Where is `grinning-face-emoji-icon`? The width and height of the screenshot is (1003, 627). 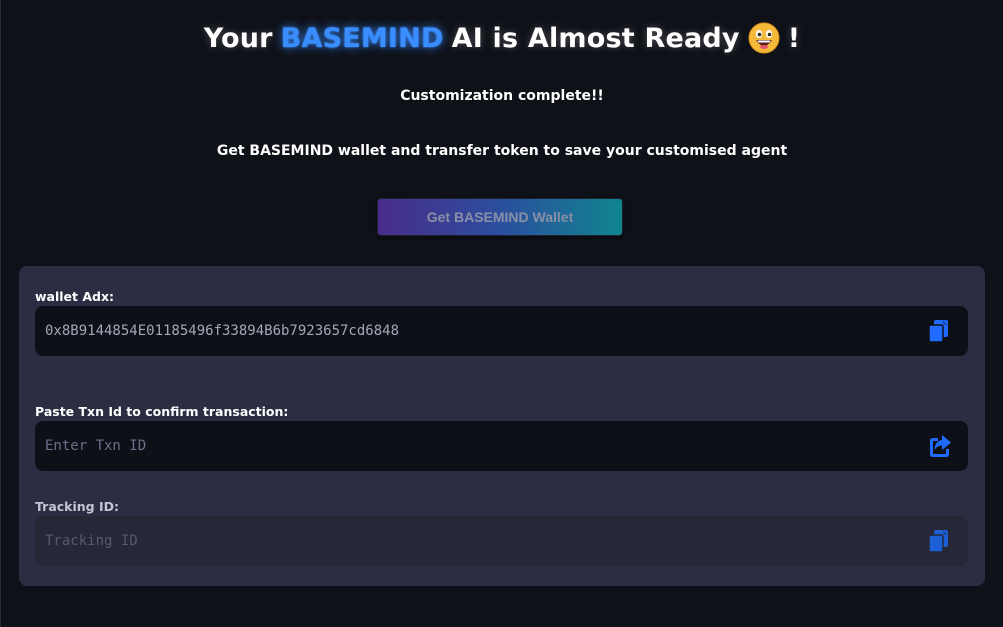
grinning-face-emoji-icon is located at coordinates (764, 38).